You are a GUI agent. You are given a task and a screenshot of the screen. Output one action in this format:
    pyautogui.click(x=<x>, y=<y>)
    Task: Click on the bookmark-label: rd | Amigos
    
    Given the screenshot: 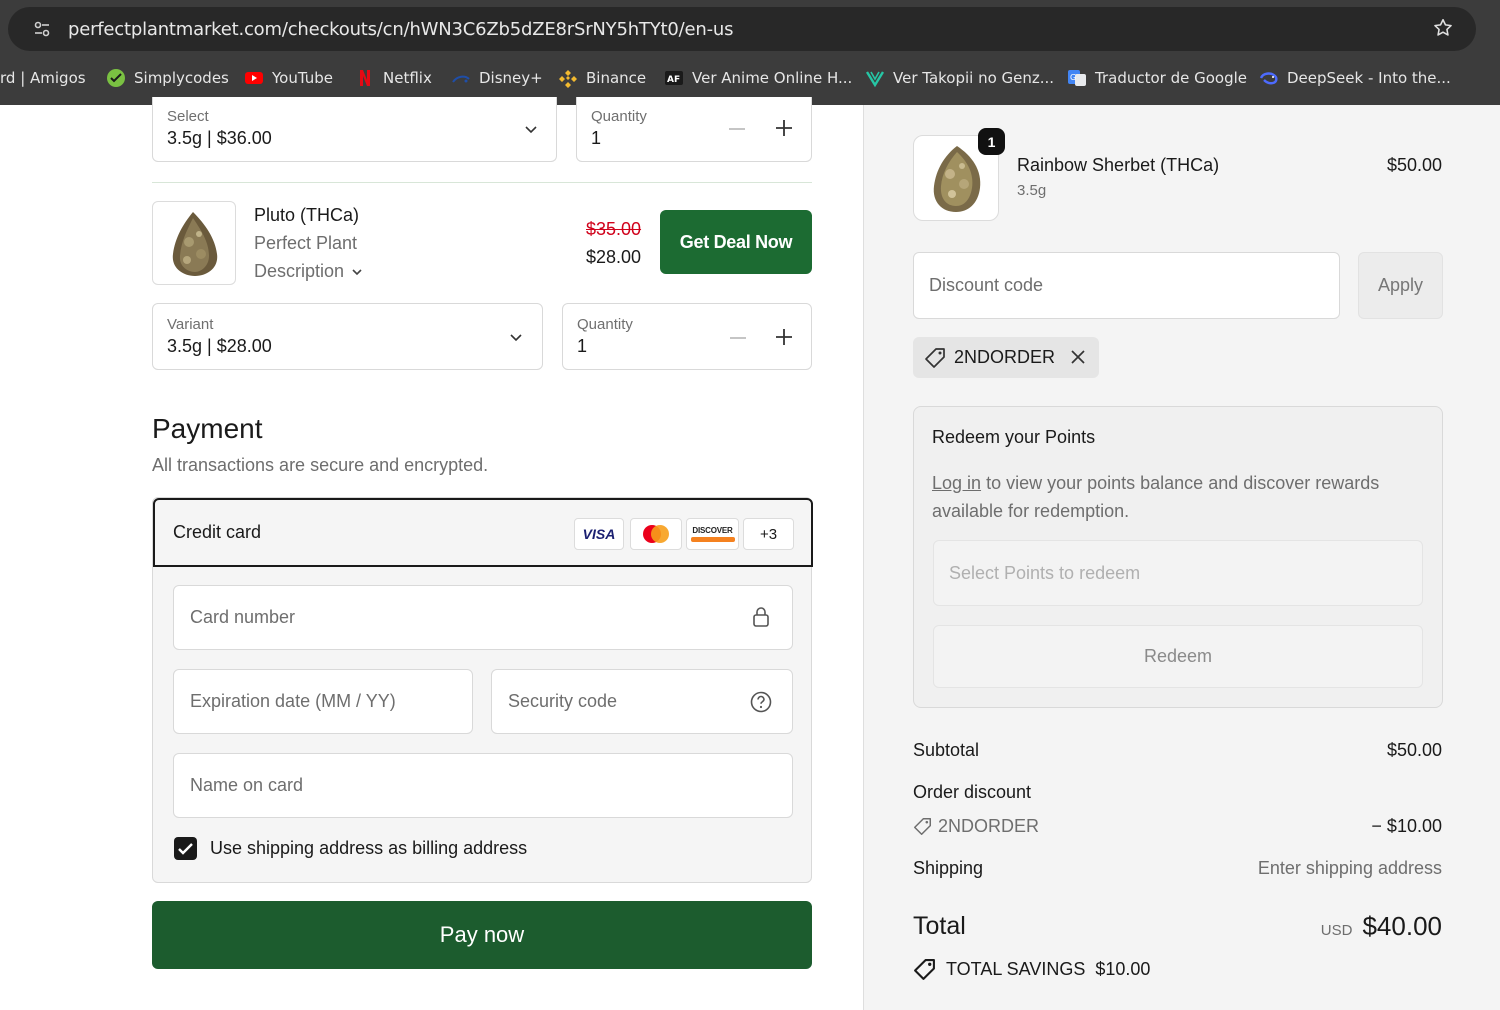 What is the action you would take?
    pyautogui.click(x=43, y=78)
    